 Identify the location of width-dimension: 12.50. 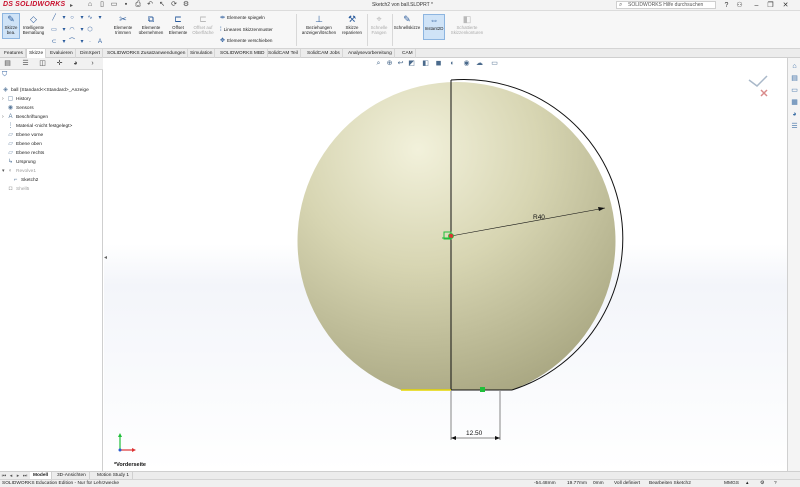
(474, 433).